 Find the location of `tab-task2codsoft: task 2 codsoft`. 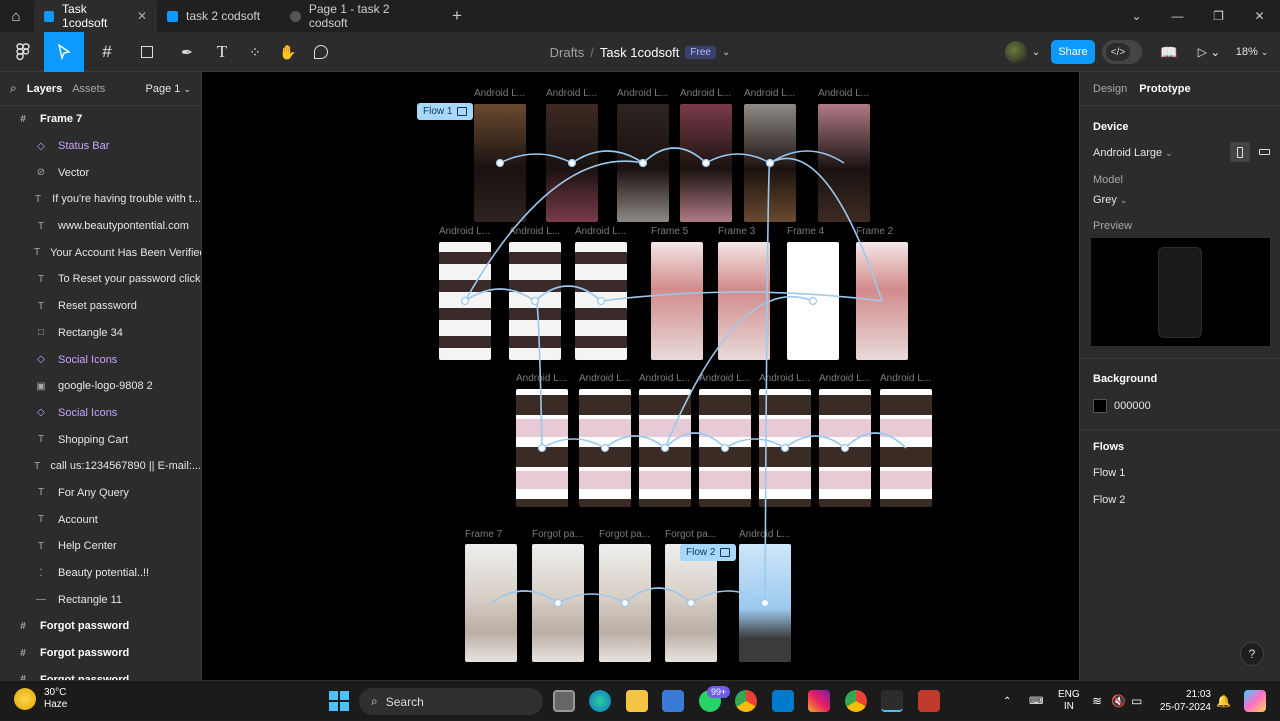

tab-task2codsoft: task 2 codsoft is located at coordinates (218, 16).